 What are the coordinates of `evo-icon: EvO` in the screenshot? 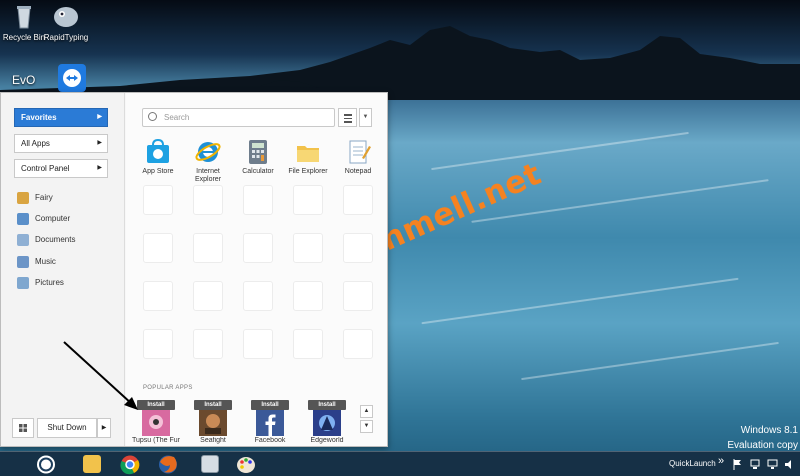 It's located at (24, 78).